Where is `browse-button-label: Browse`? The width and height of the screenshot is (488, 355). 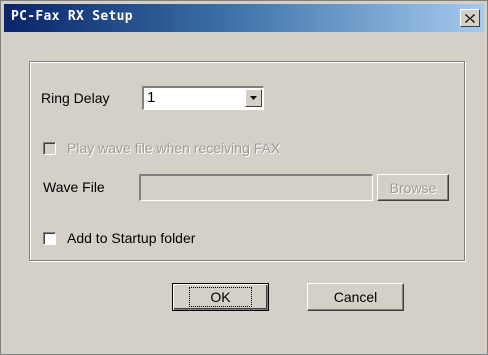 browse-button-label: Browse is located at coordinates (413, 187).